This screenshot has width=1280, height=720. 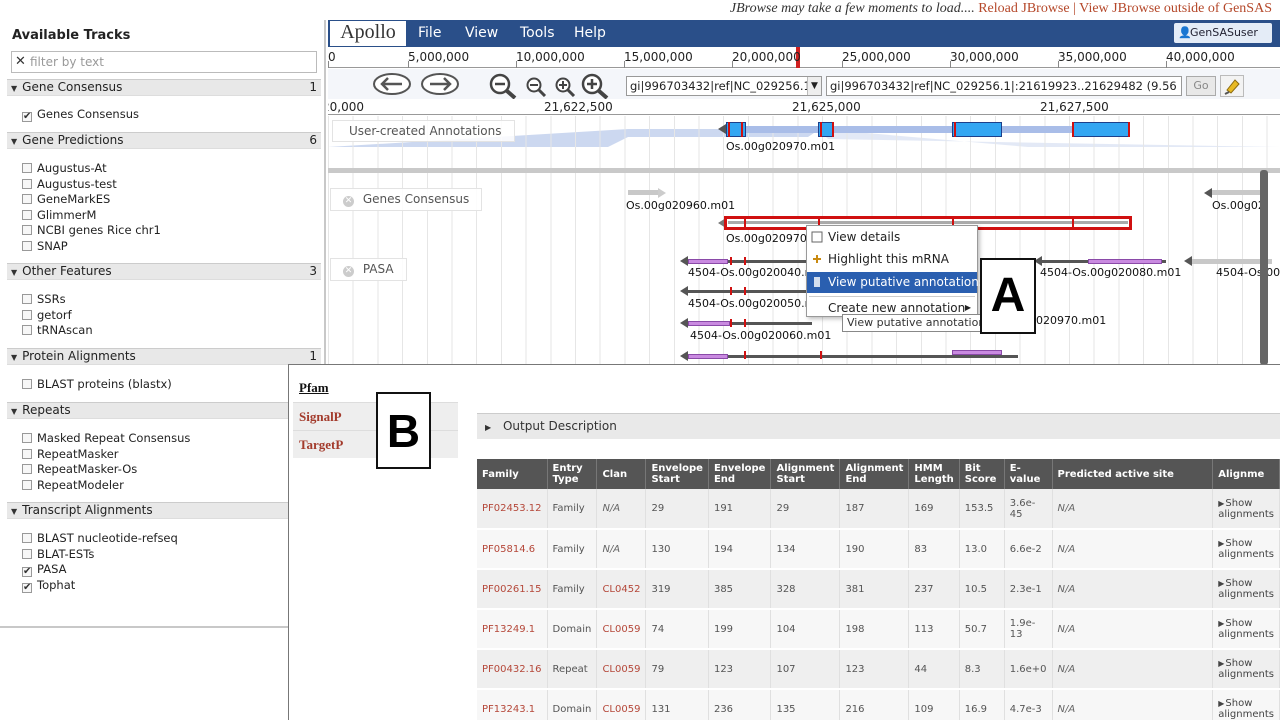 What do you see at coordinates (512, 549) in the screenshot?
I see `cell-family: PF05814.6` at bounding box center [512, 549].